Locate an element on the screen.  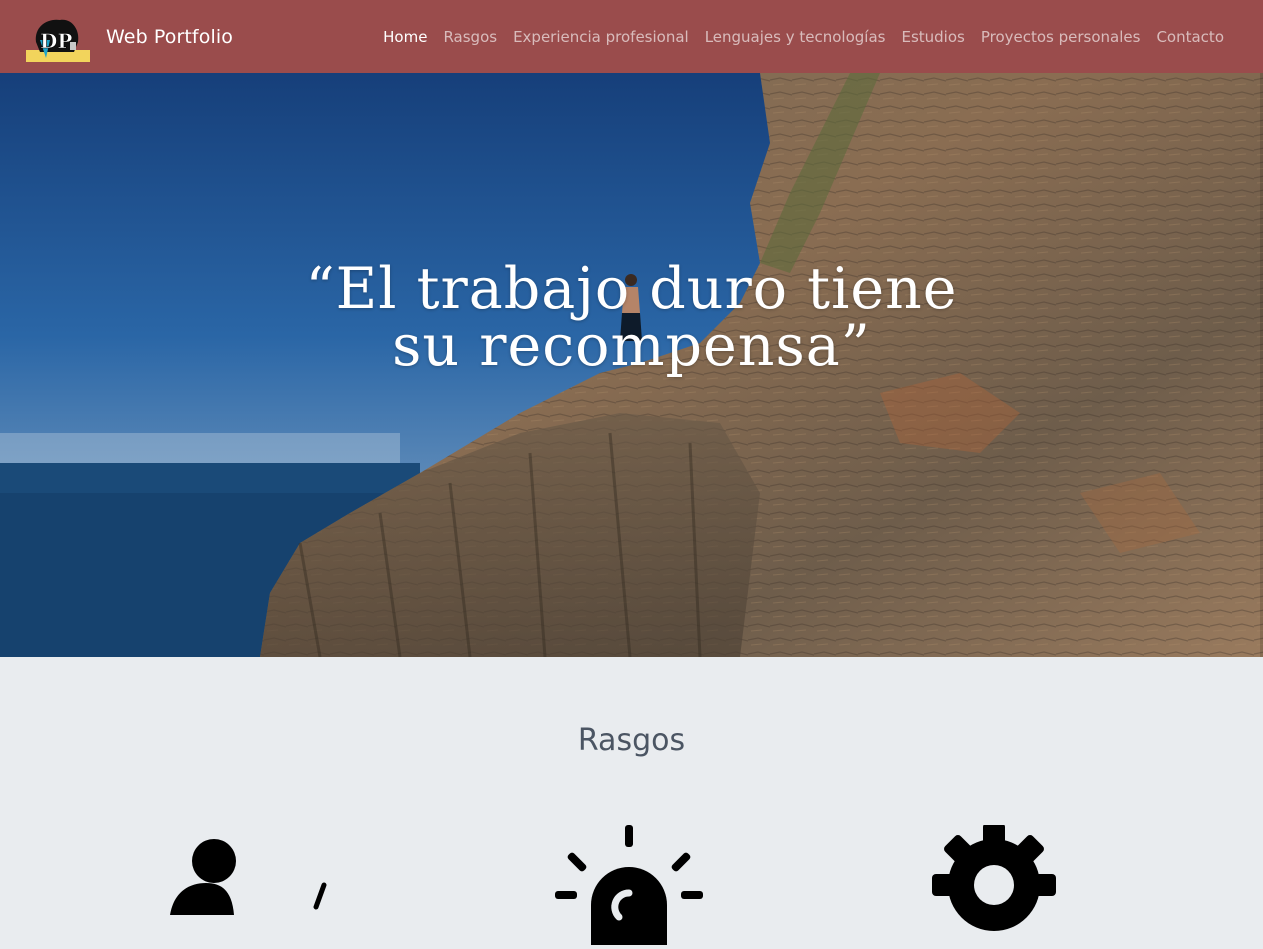
hero-quote: “El trabajo duro tiene su recompensa” is located at coordinates (631, 318).